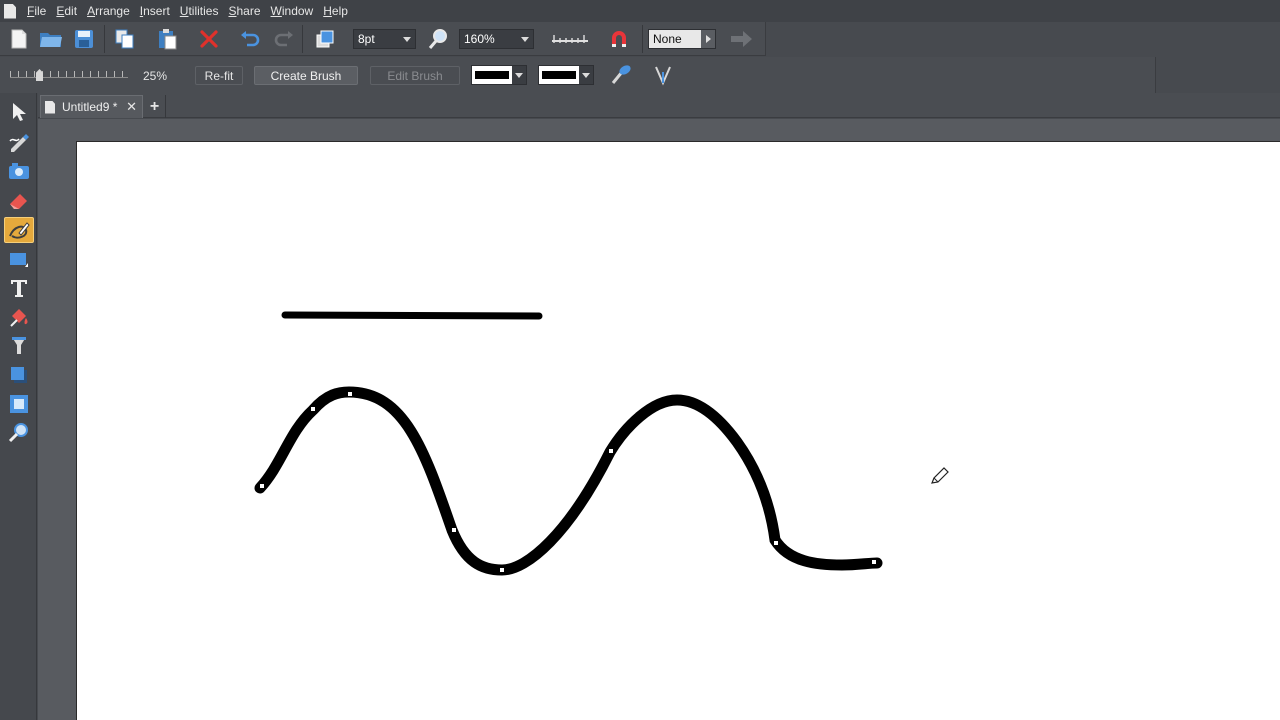 The width and height of the screenshot is (1280, 720). I want to click on ruler-icon, so click(570, 39).